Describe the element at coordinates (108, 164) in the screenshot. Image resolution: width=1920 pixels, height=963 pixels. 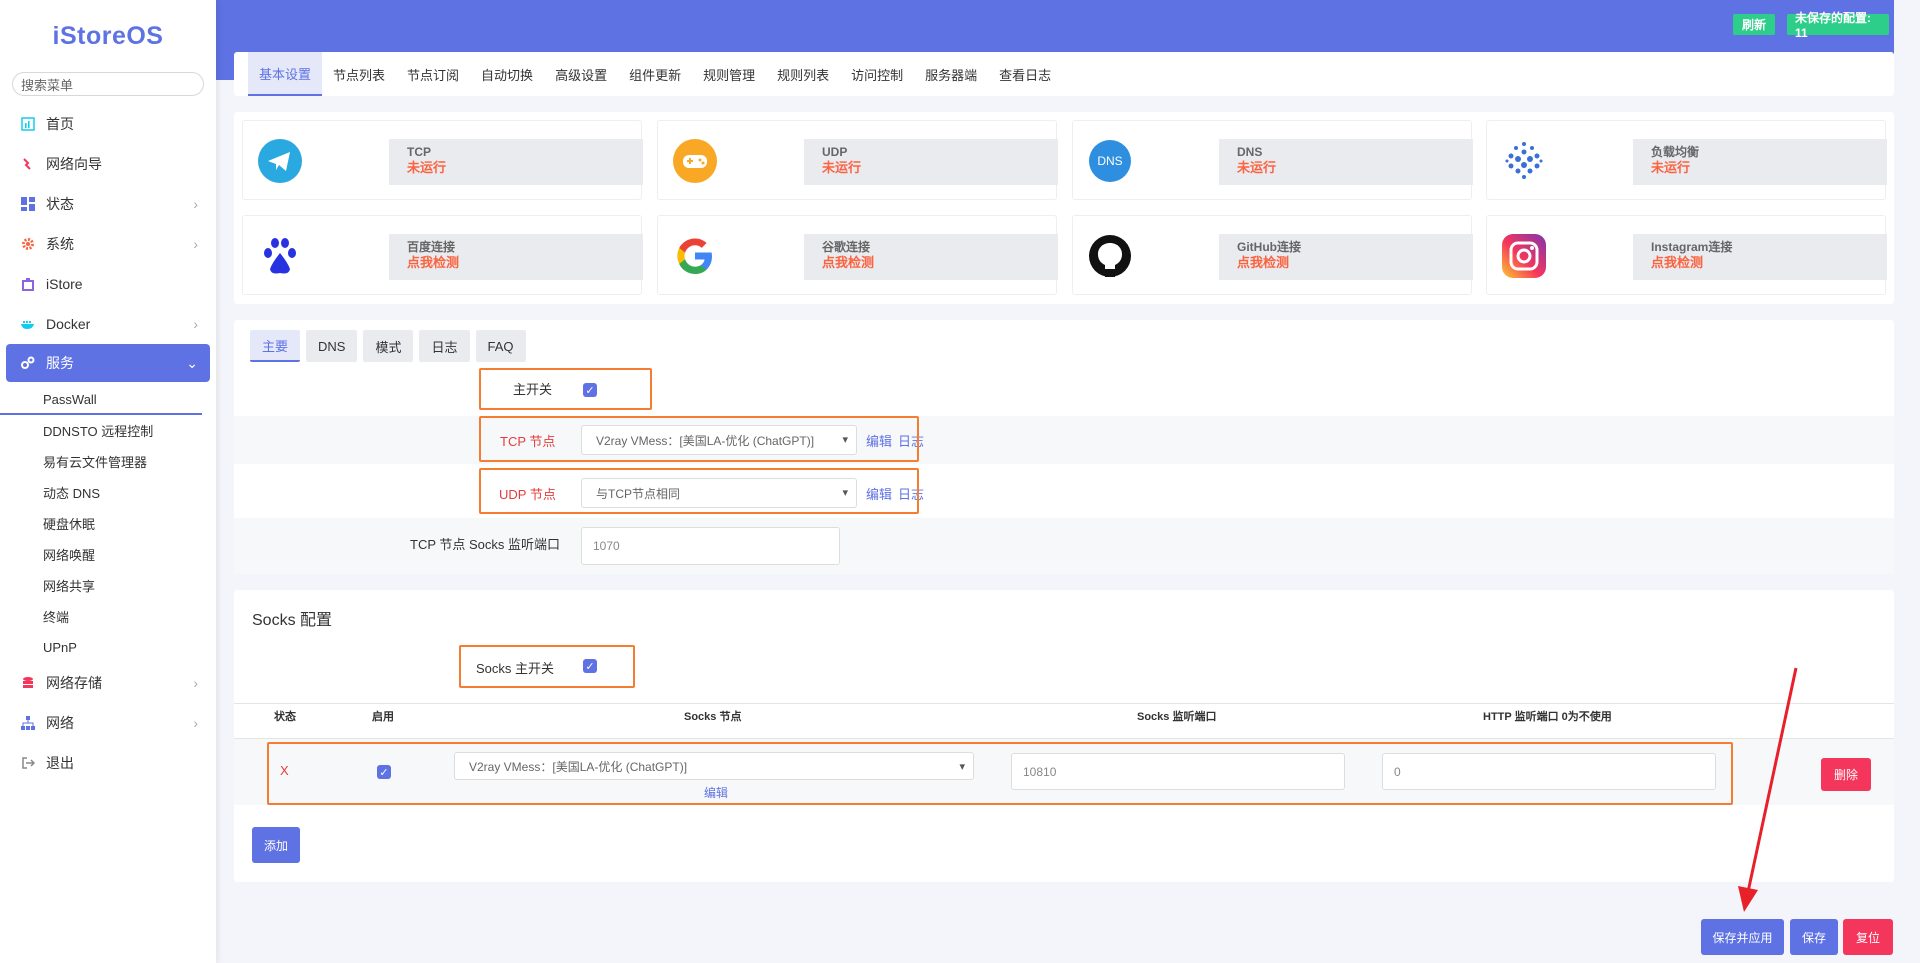
I see `sidebar-item-1: 网络向导` at that location.